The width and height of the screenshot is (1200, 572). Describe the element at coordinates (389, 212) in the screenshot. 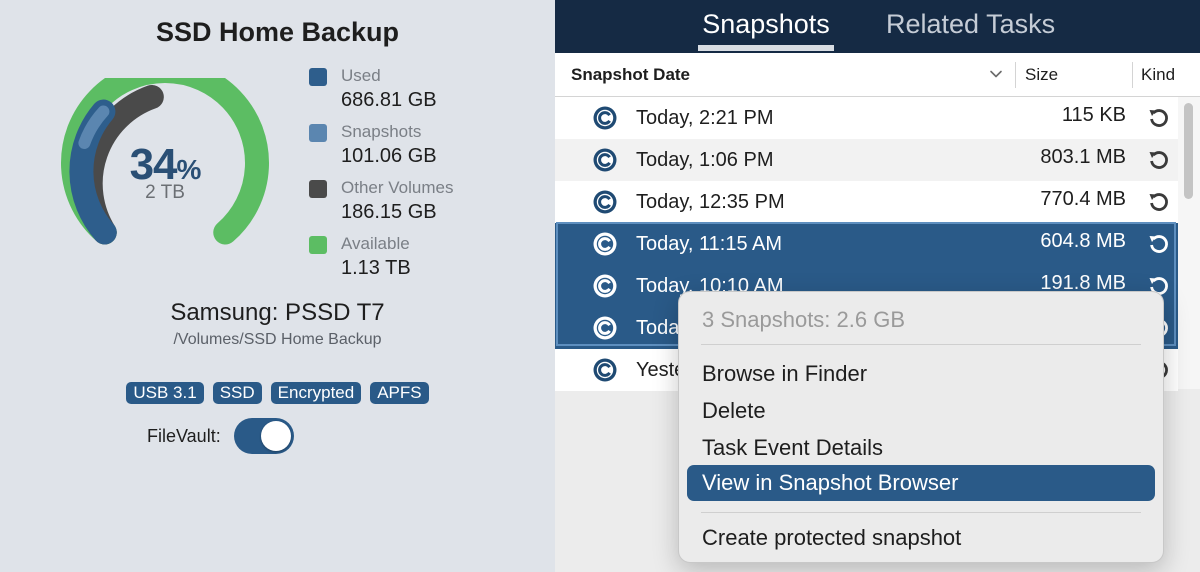

I see `legend-value: 186.15 GB` at that location.